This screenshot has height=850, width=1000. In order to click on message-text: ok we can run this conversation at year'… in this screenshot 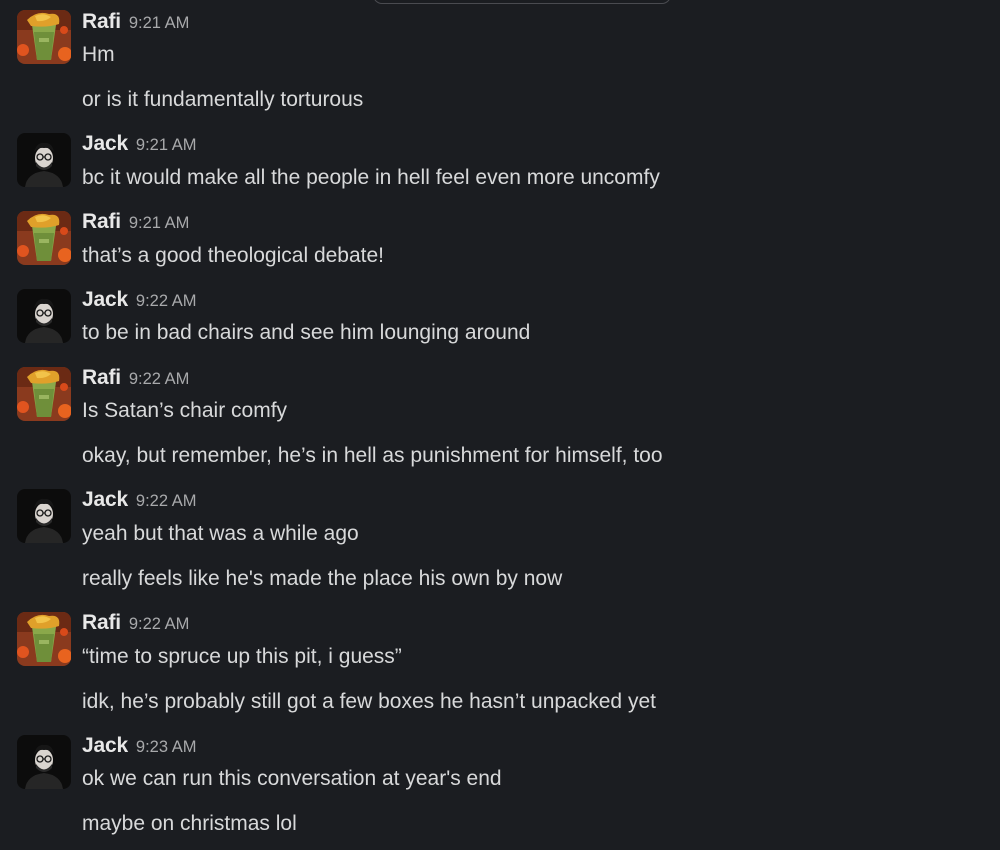, I will do `click(292, 778)`.